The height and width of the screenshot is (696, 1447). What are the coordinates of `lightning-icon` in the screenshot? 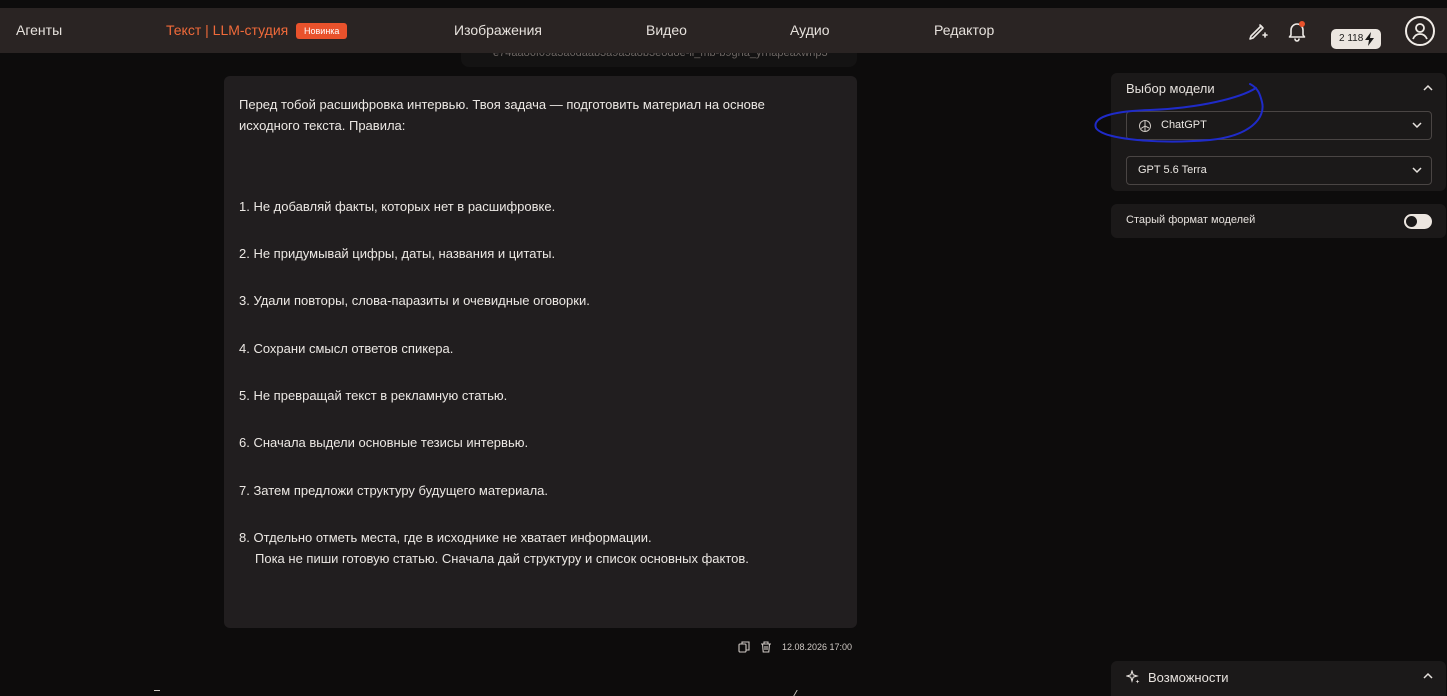 It's located at (1369, 39).